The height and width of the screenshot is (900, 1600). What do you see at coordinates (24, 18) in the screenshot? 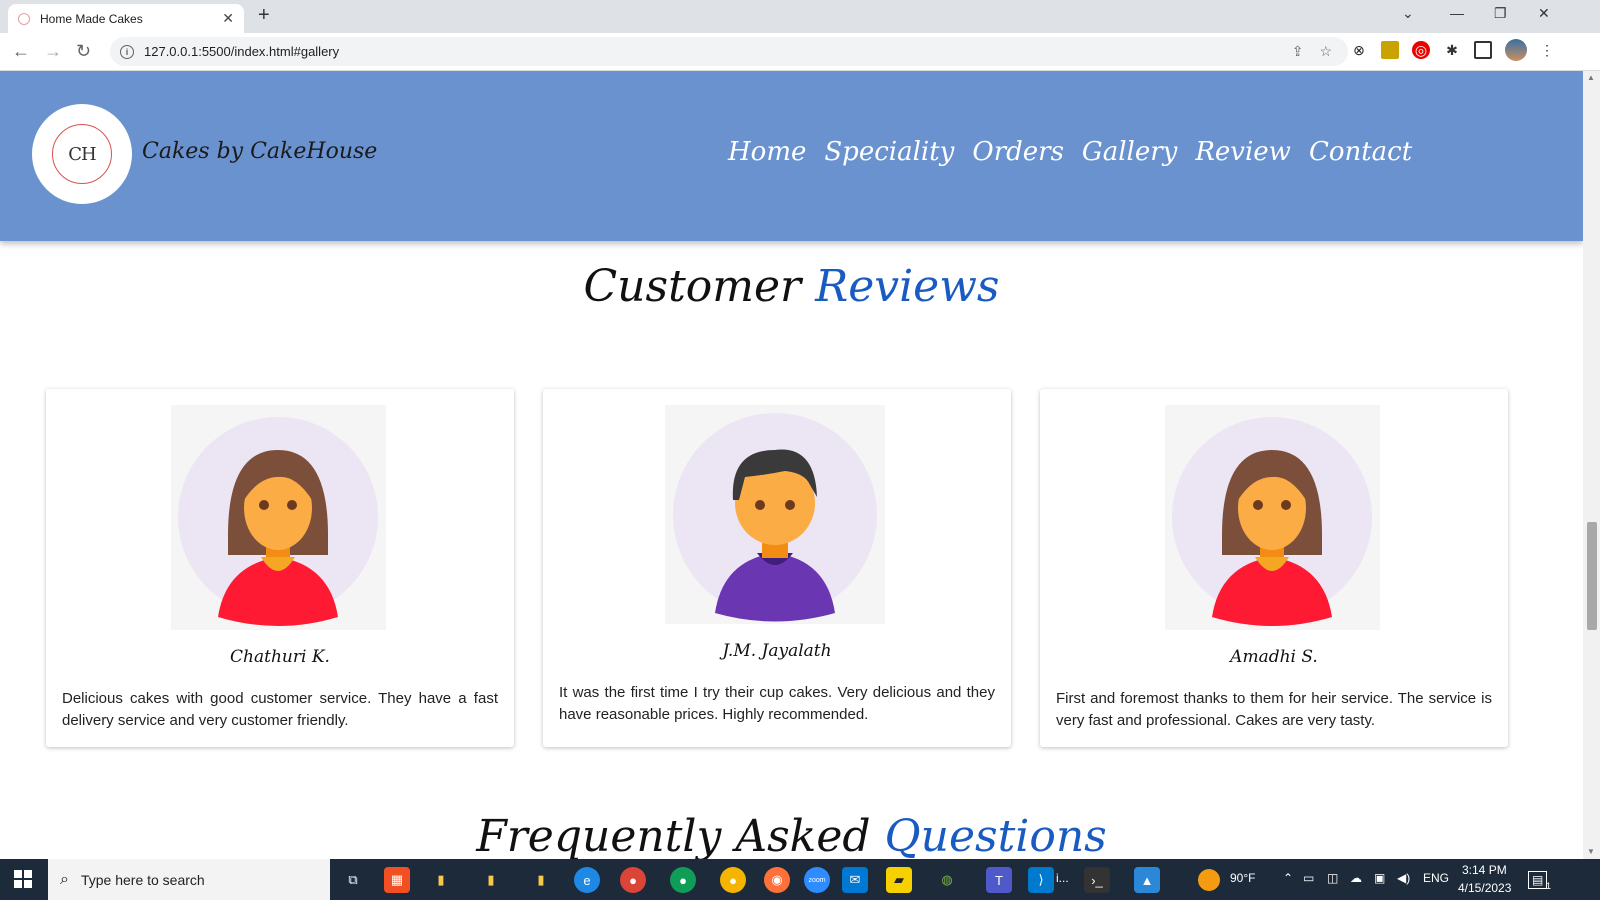
I see `favicon-icon` at bounding box center [24, 18].